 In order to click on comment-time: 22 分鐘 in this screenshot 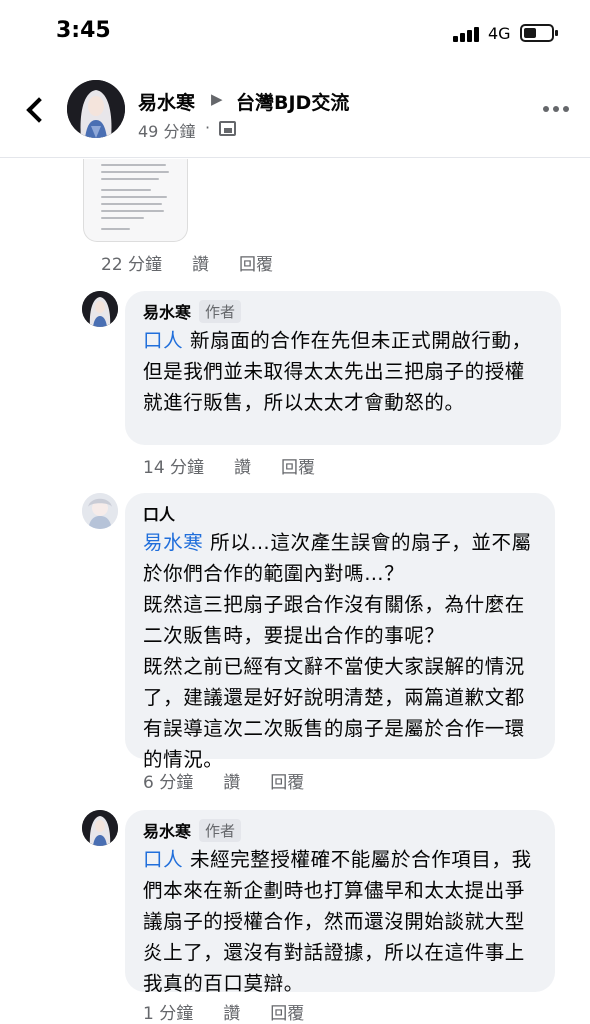, I will do `click(132, 265)`.